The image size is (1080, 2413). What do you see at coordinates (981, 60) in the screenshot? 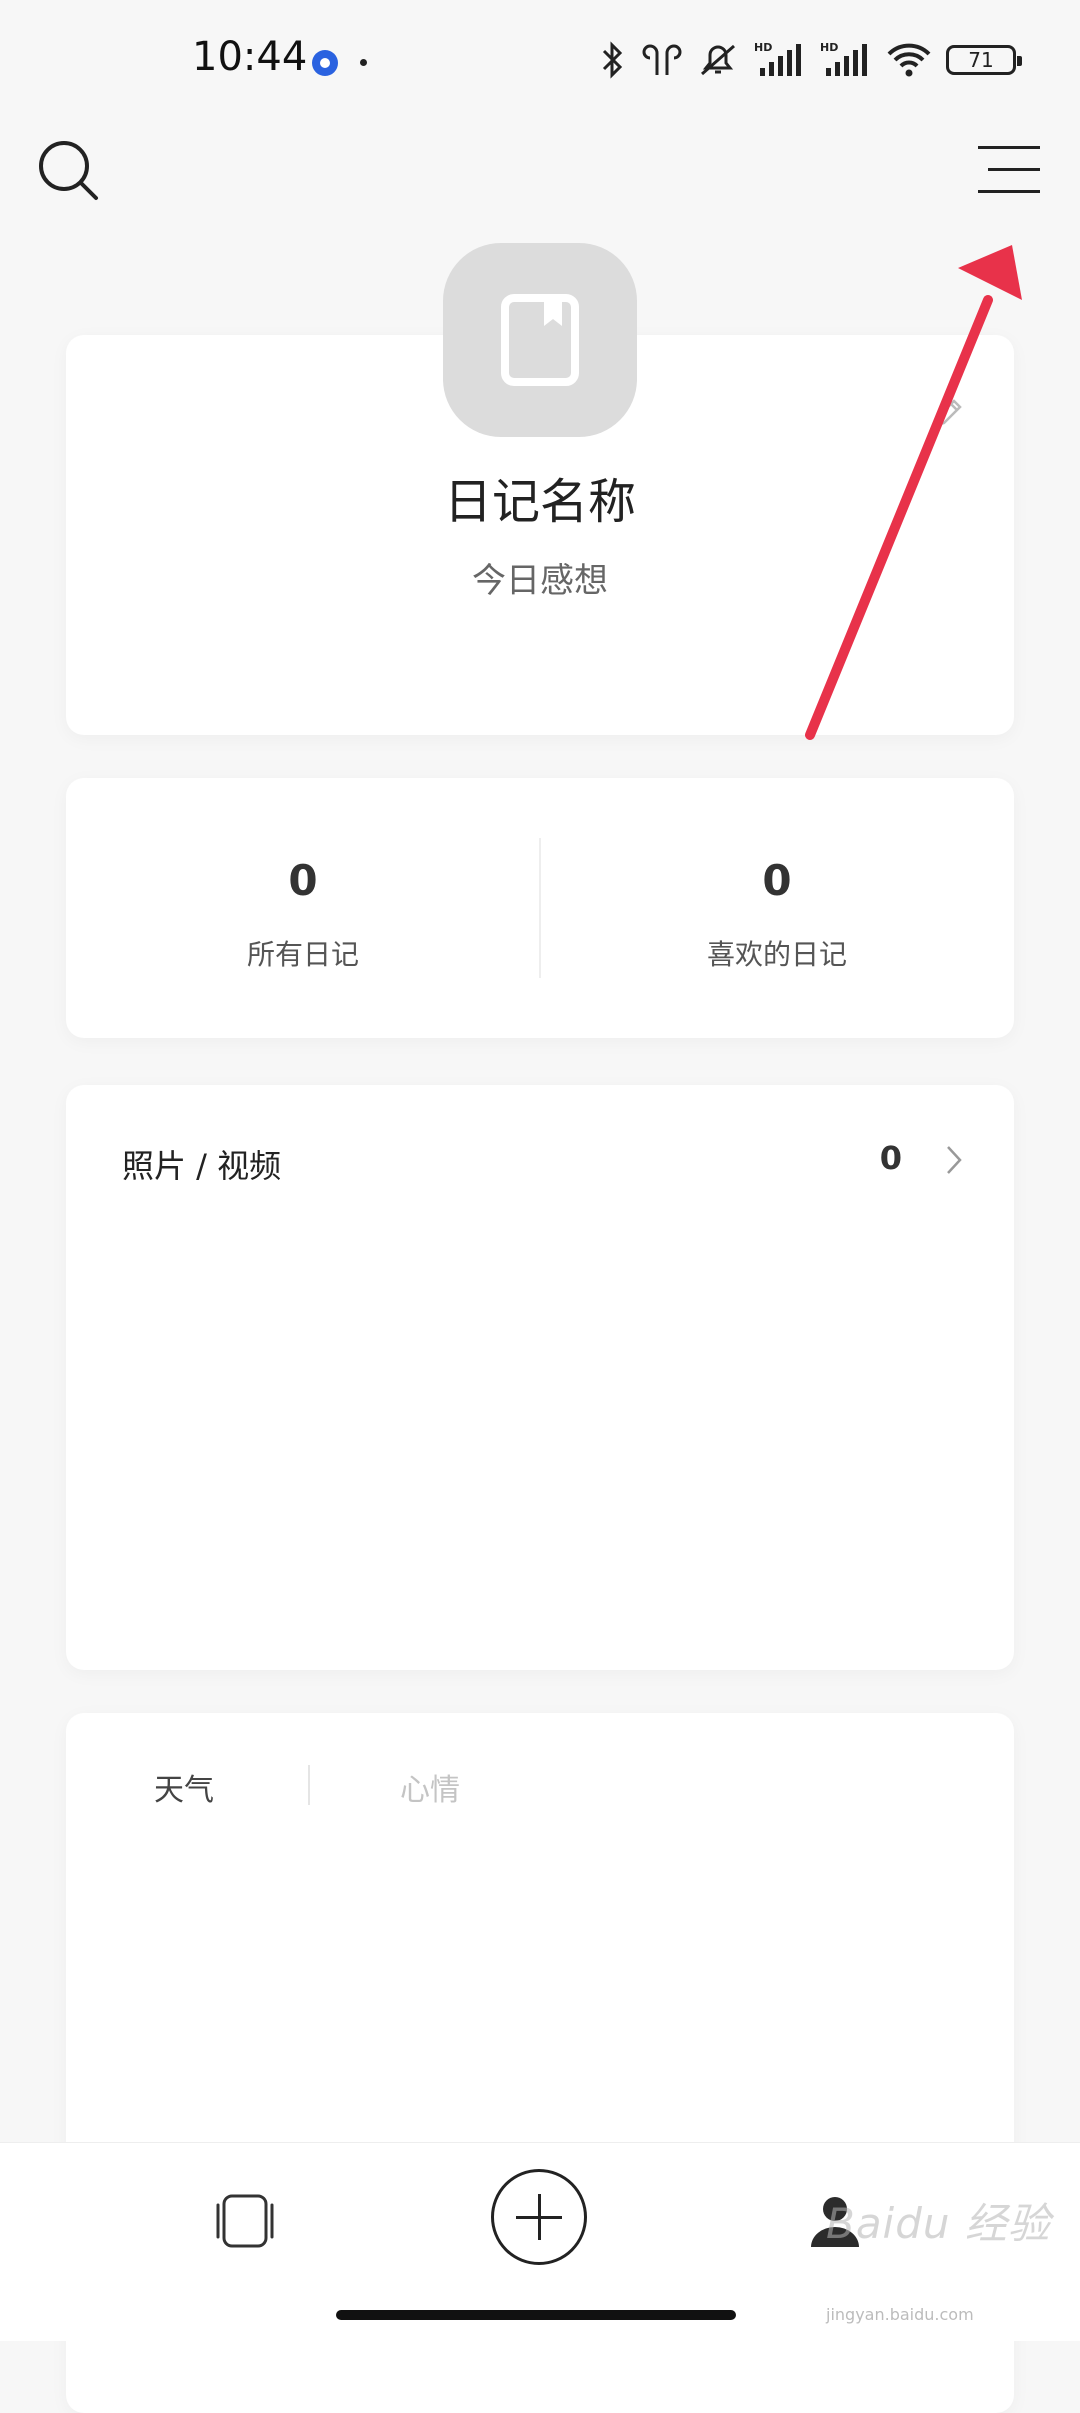
I see `battery-level: 71` at bounding box center [981, 60].